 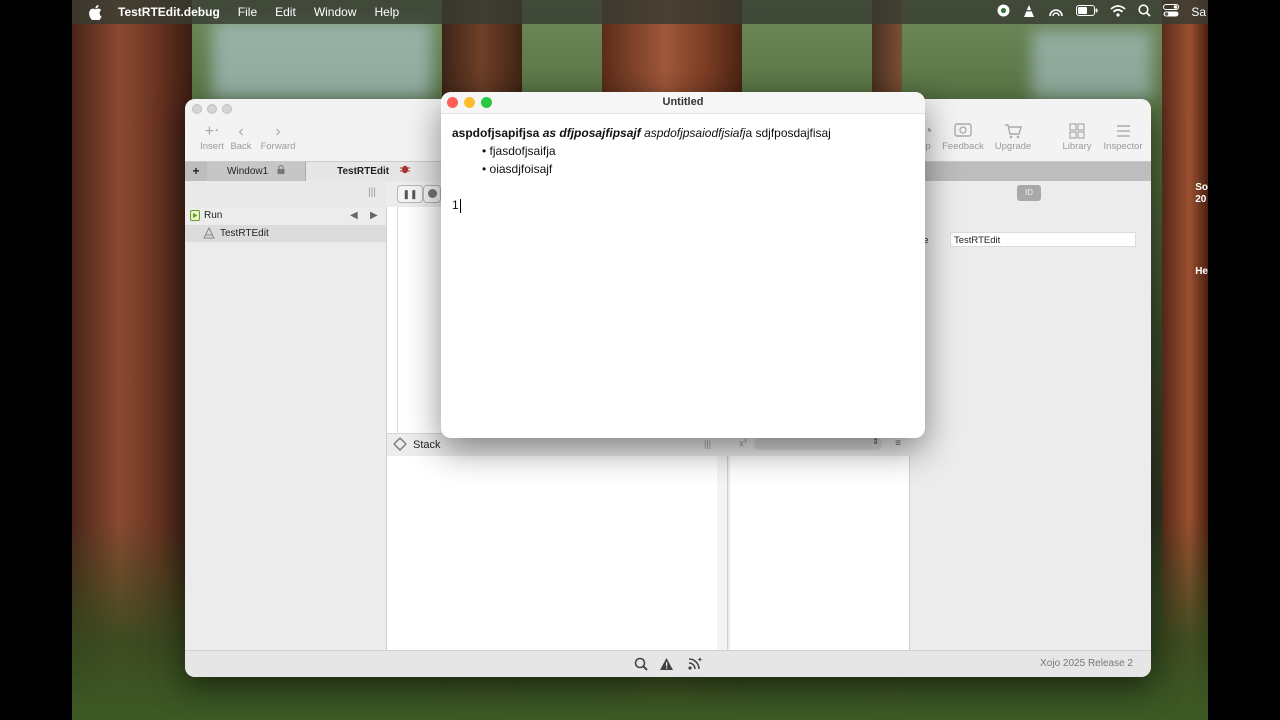 What do you see at coordinates (695, 665) in the screenshot?
I see `feed-icon: ✦` at bounding box center [695, 665].